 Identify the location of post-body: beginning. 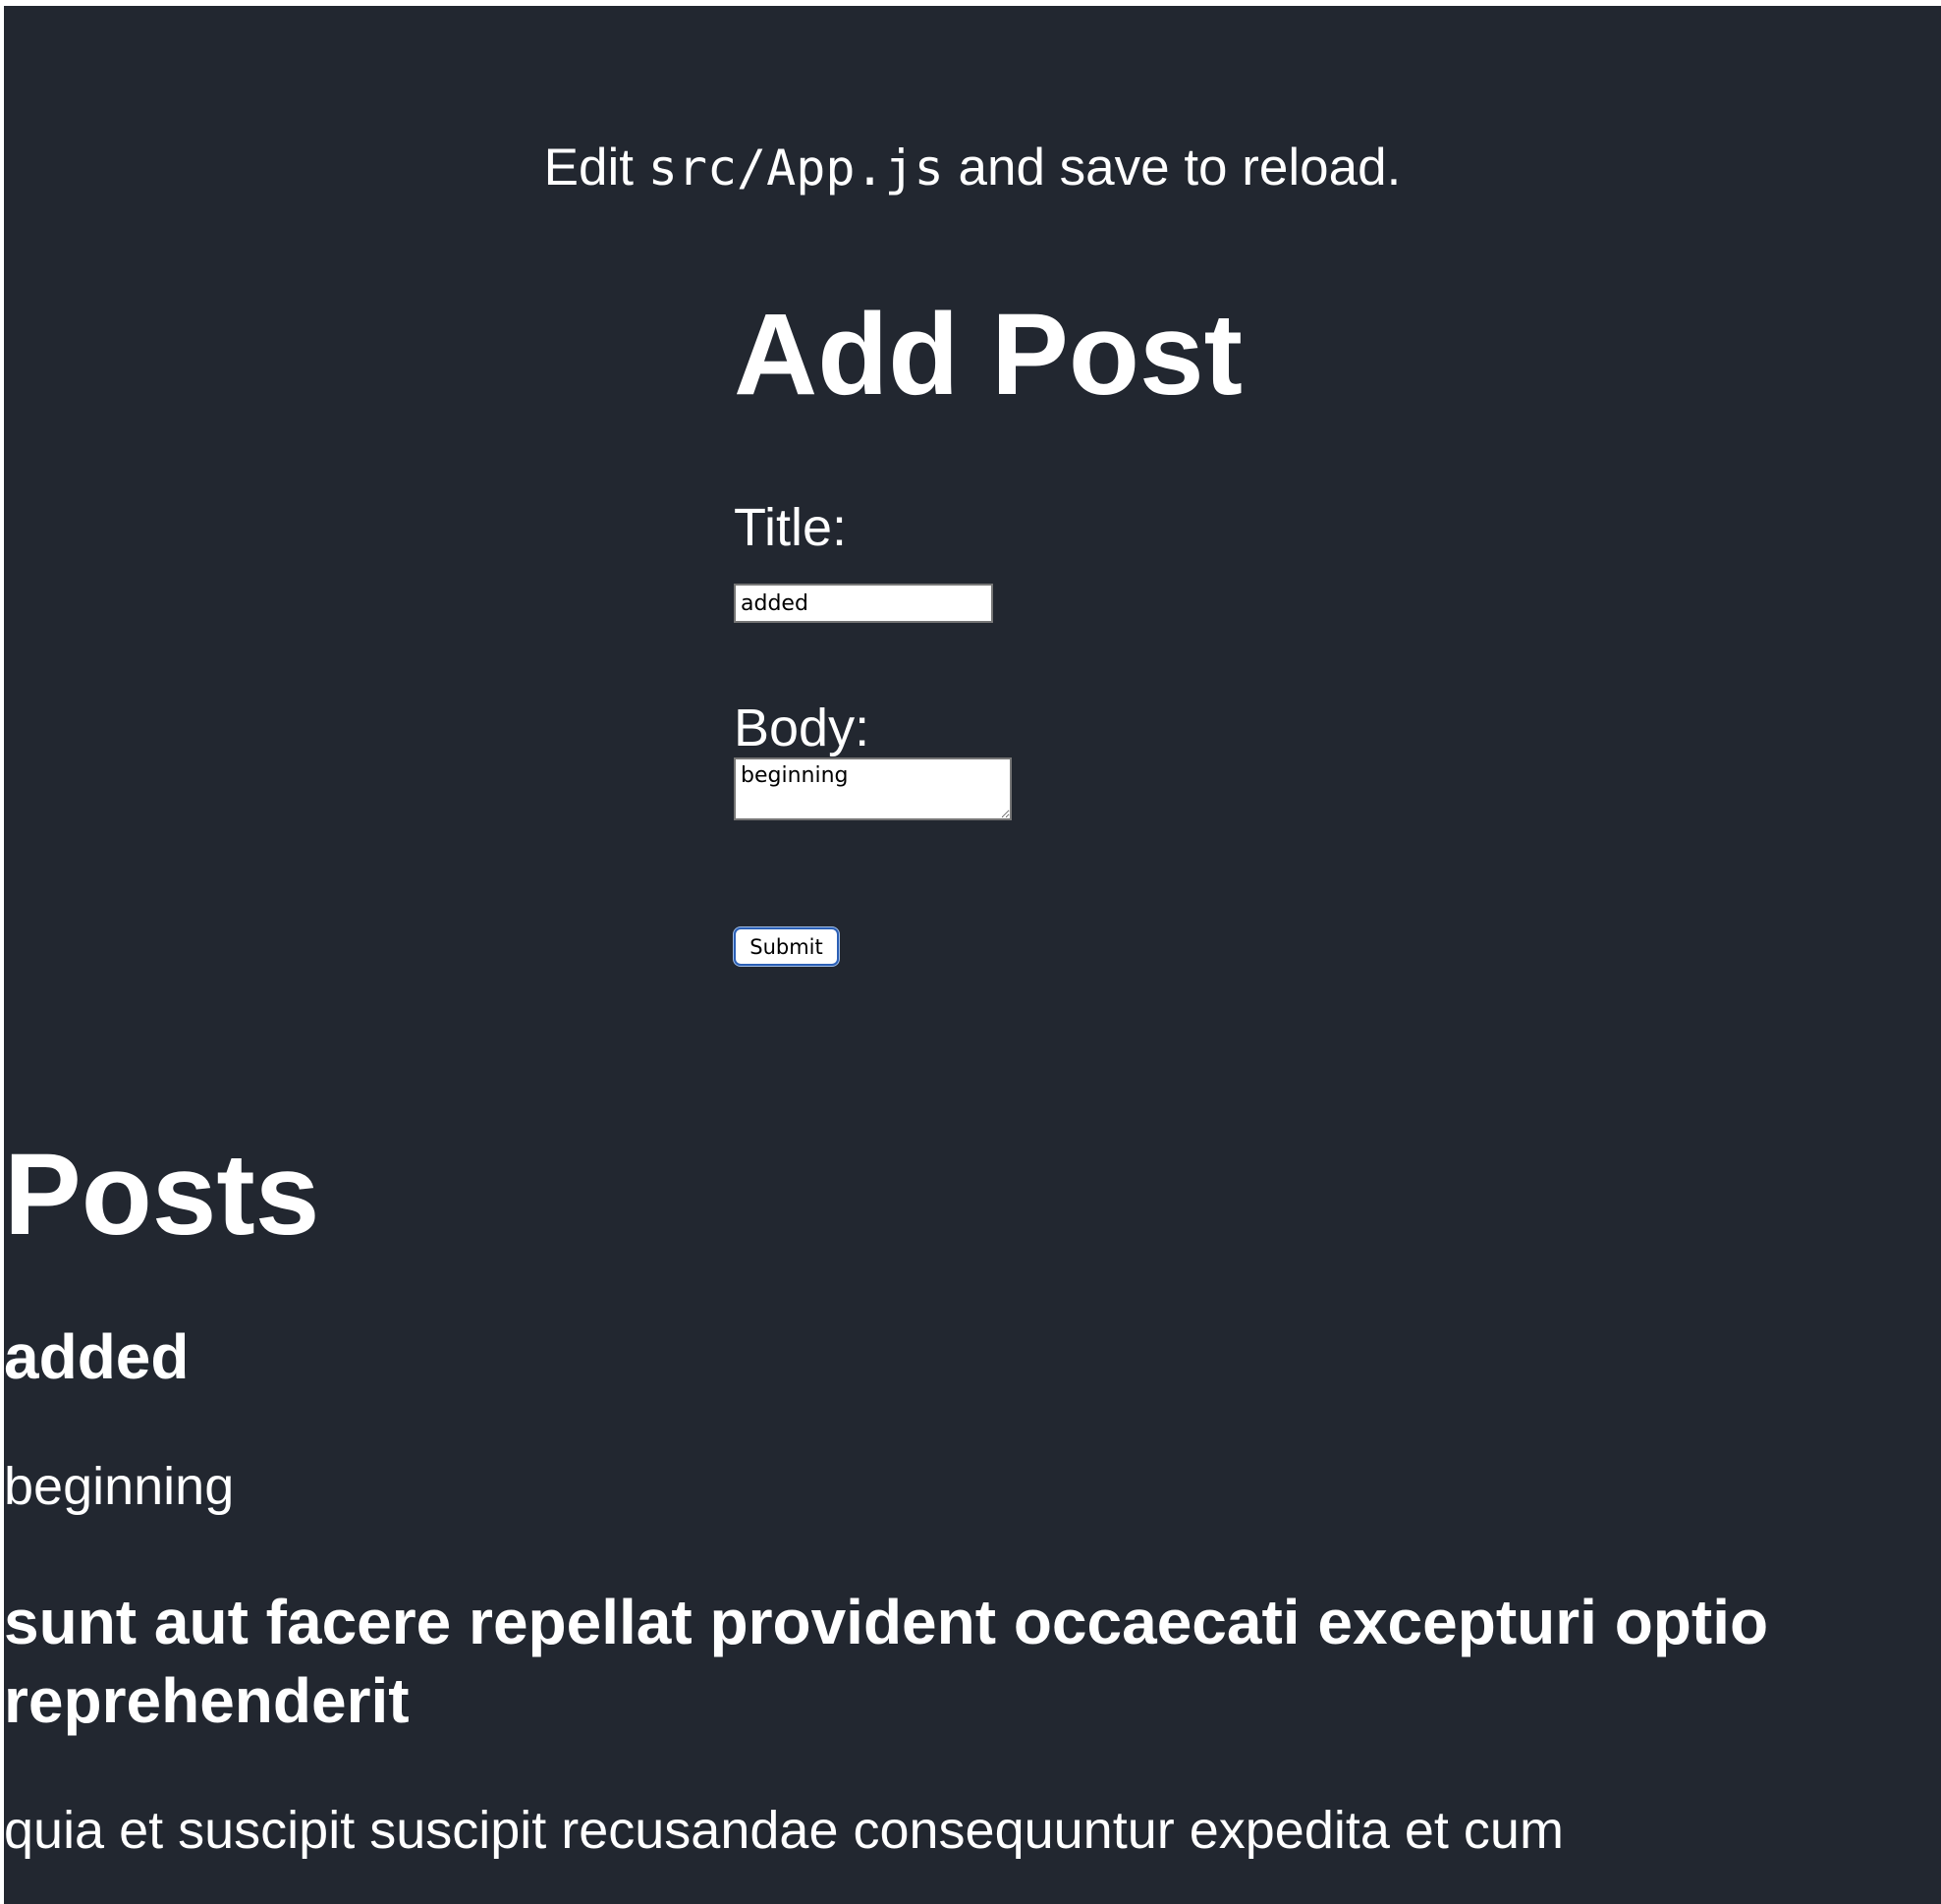
(119, 1486).